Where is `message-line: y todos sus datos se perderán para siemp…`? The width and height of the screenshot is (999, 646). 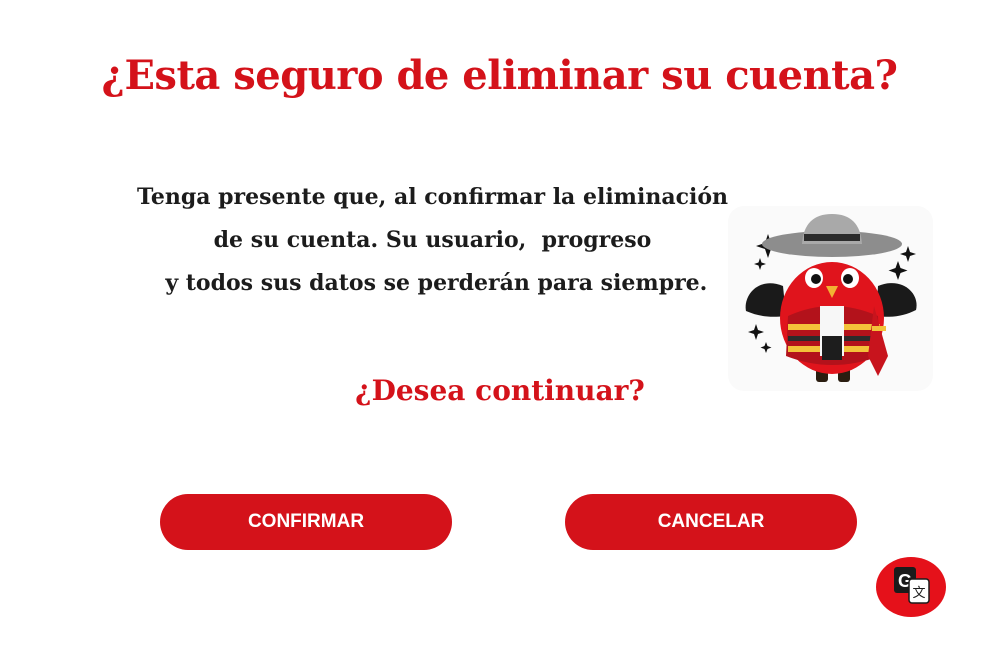
message-line: y todos sus datos se perderán para siemp… is located at coordinates (432, 283).